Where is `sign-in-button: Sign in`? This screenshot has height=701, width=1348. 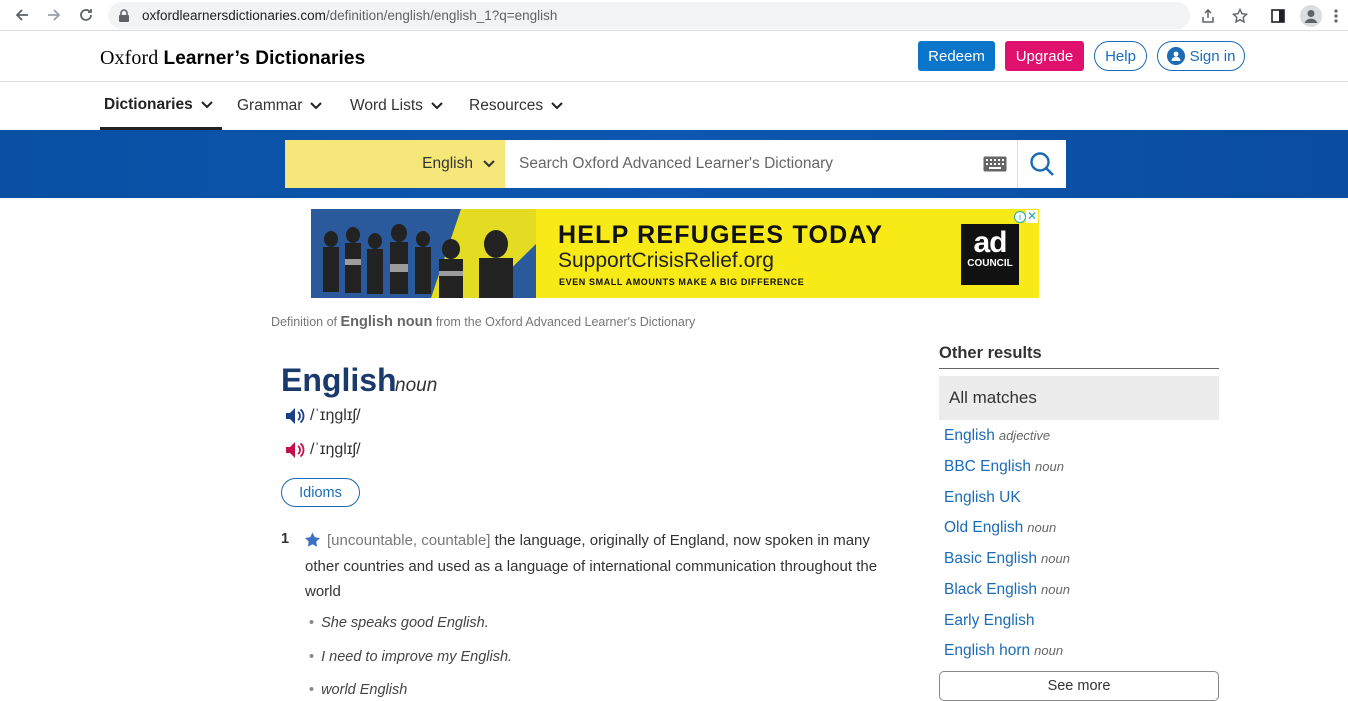 sign-in-button: Sign in is located at coordinates (1201, 56).